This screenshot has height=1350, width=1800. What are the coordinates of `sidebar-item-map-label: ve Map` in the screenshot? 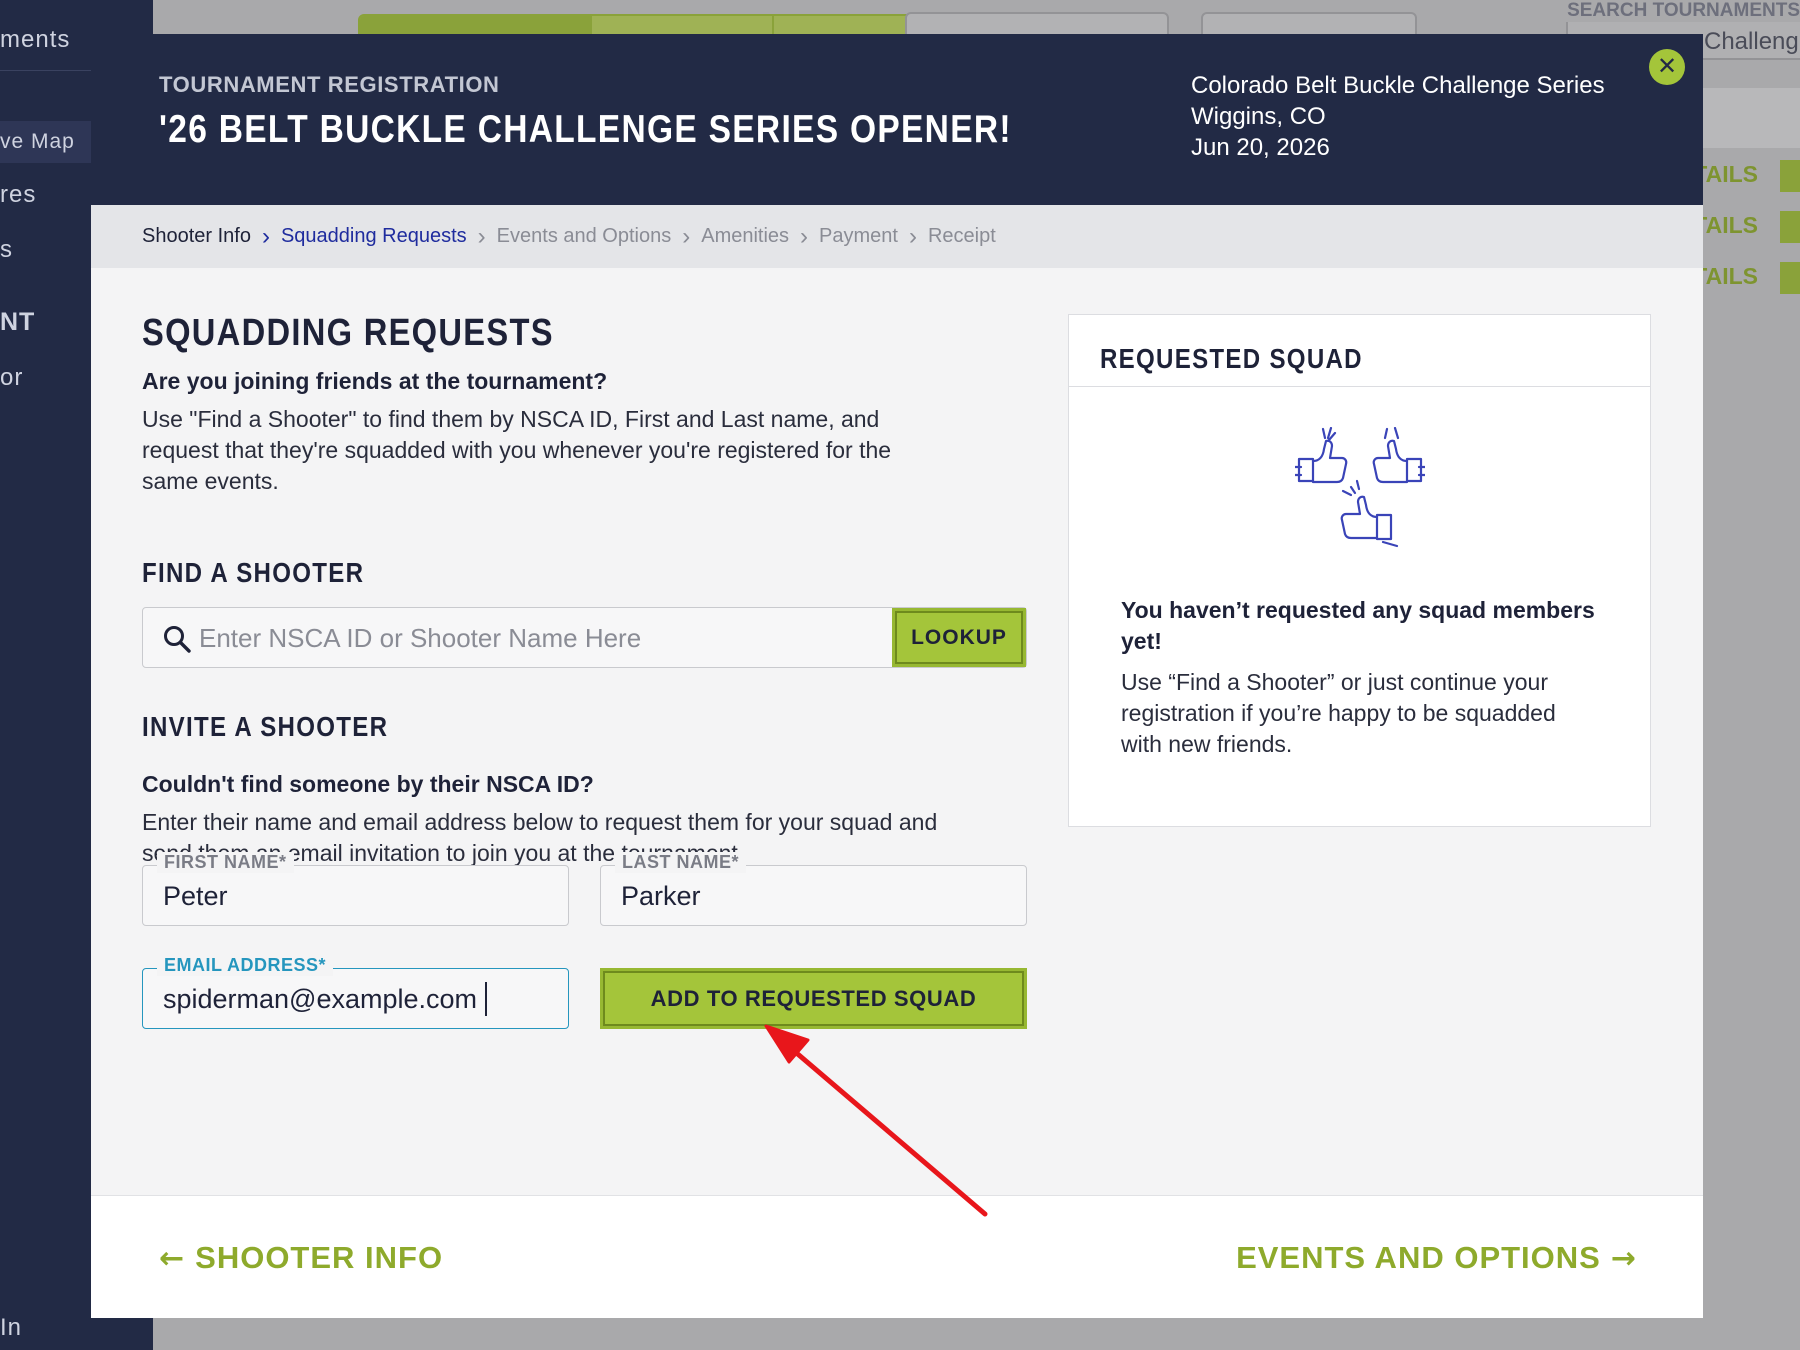 It's located at (37, 141).